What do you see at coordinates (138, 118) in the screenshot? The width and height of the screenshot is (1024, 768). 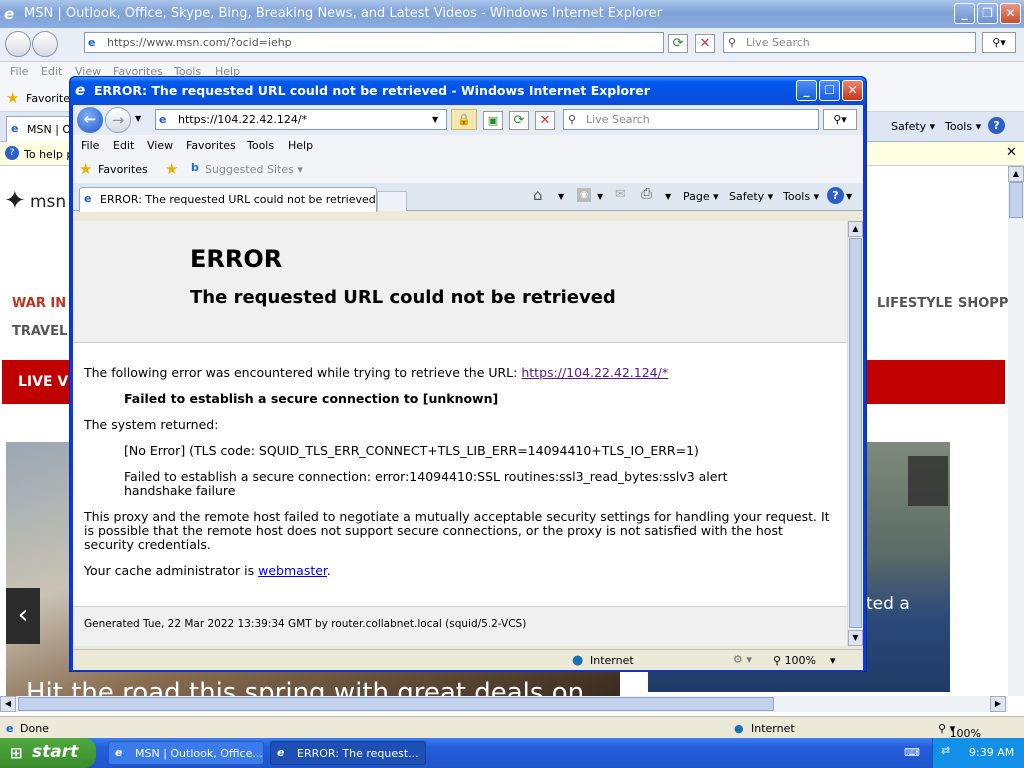 I see `history-dropdown-icon: ▼` at bounding box center [138, 118].